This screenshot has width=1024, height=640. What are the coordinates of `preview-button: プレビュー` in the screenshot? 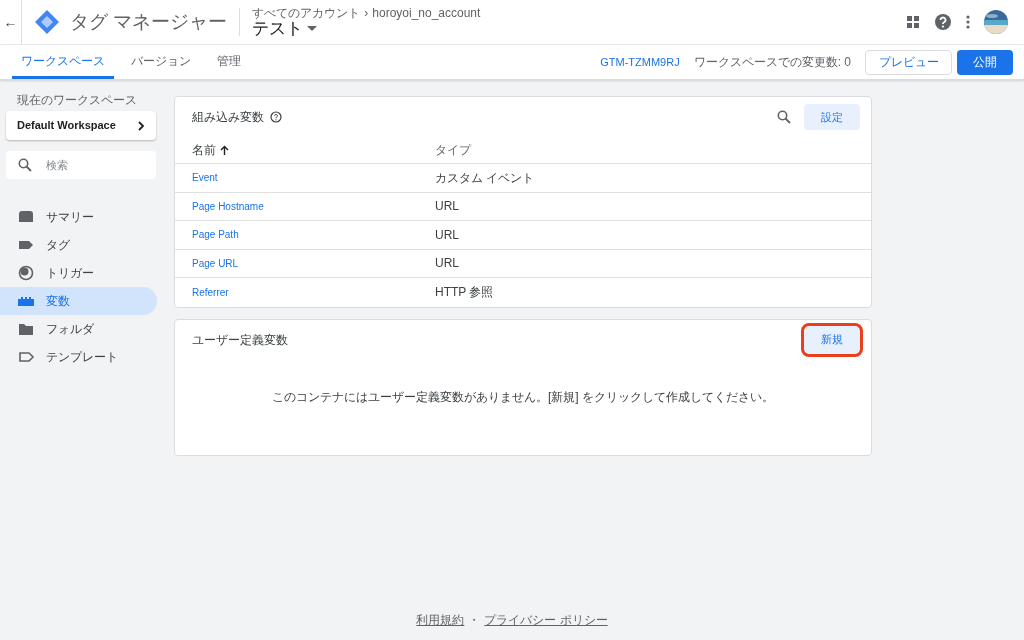 It's located at (908, 62).